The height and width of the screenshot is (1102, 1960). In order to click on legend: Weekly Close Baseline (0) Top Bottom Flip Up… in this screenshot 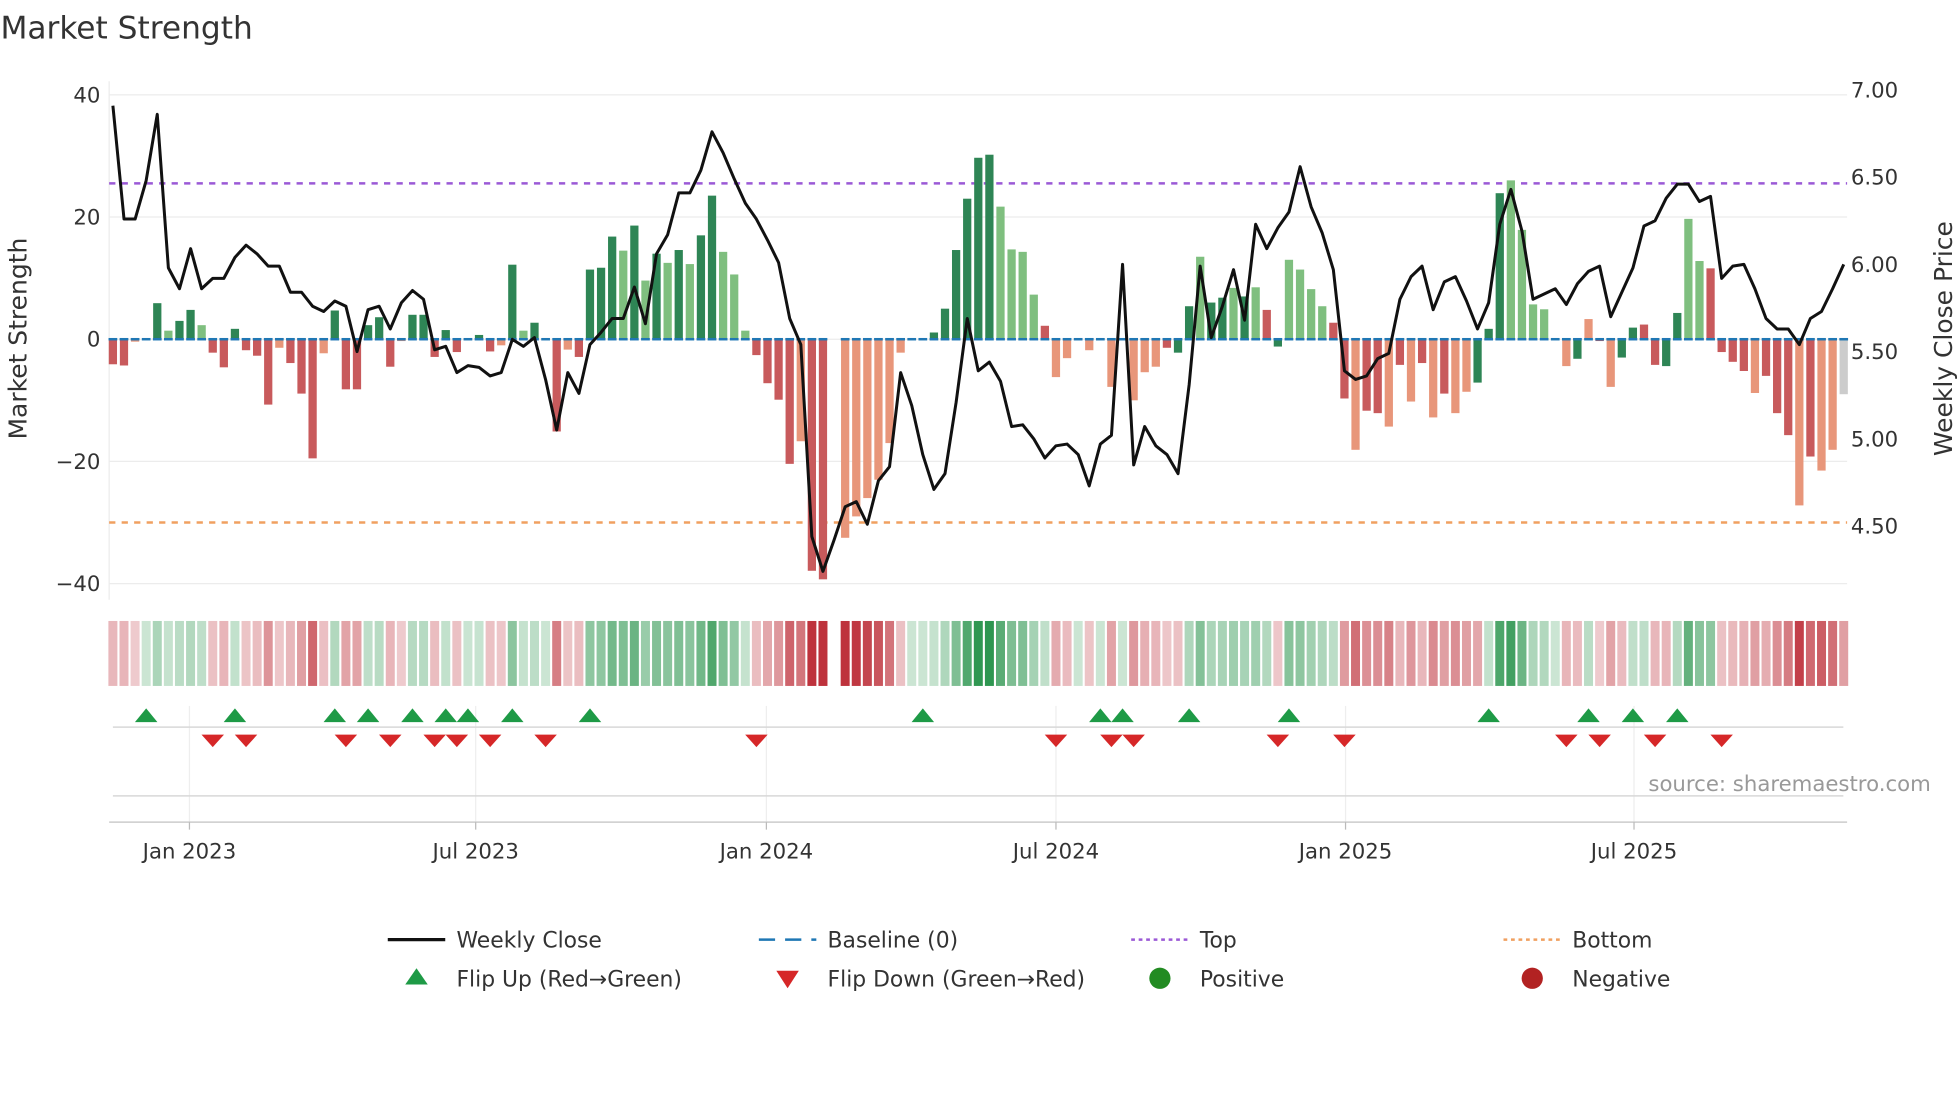, I will do `click(1028, 960)`.